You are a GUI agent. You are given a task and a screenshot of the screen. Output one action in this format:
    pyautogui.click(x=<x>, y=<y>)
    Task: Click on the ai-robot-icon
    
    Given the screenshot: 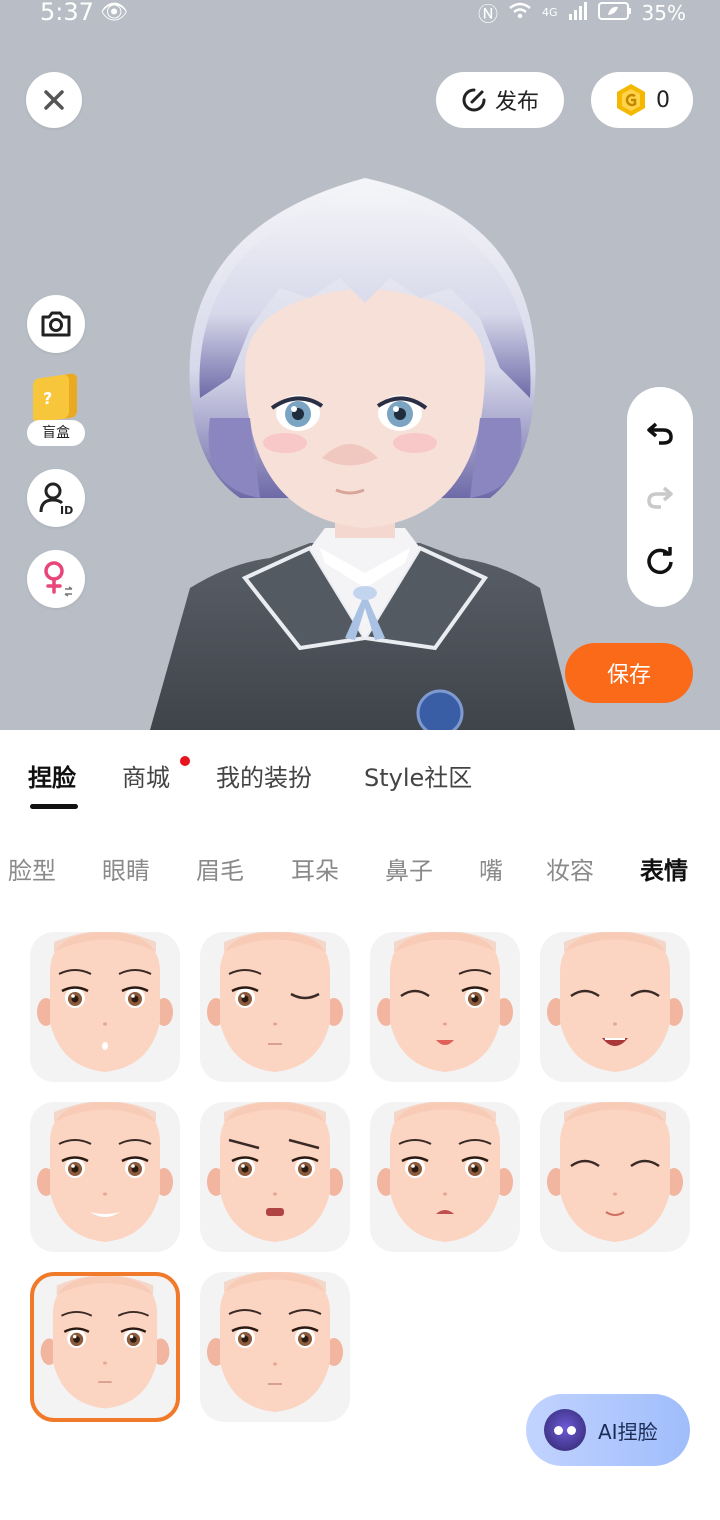 What is the action you would take?
    pyautogui.click(x=565, y=1430)
    